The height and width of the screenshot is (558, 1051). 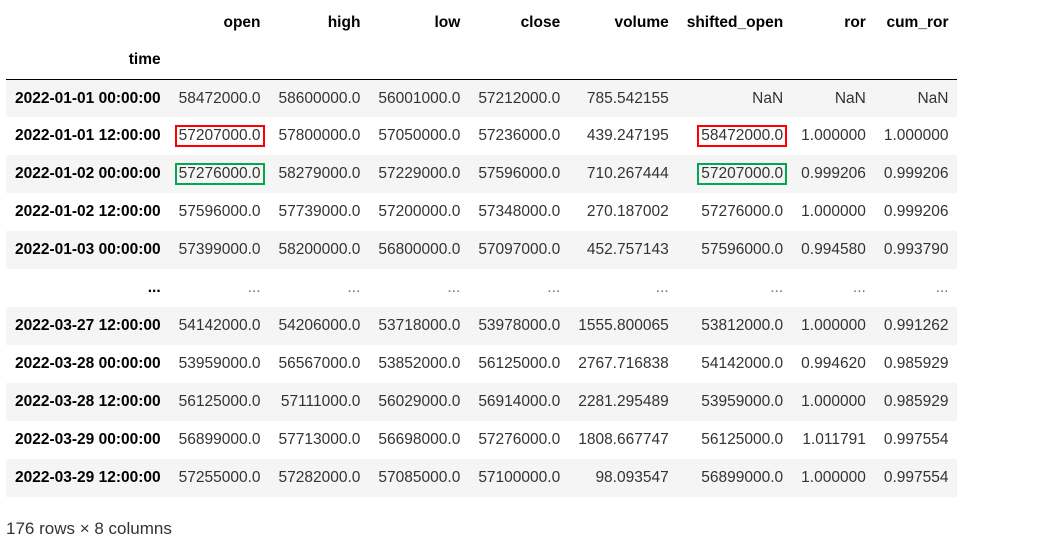 What do you see at coordinates (419, 402) in the screenshot?
I see `table-cell-low: 56029000.0` at bounding box center [419, 402].